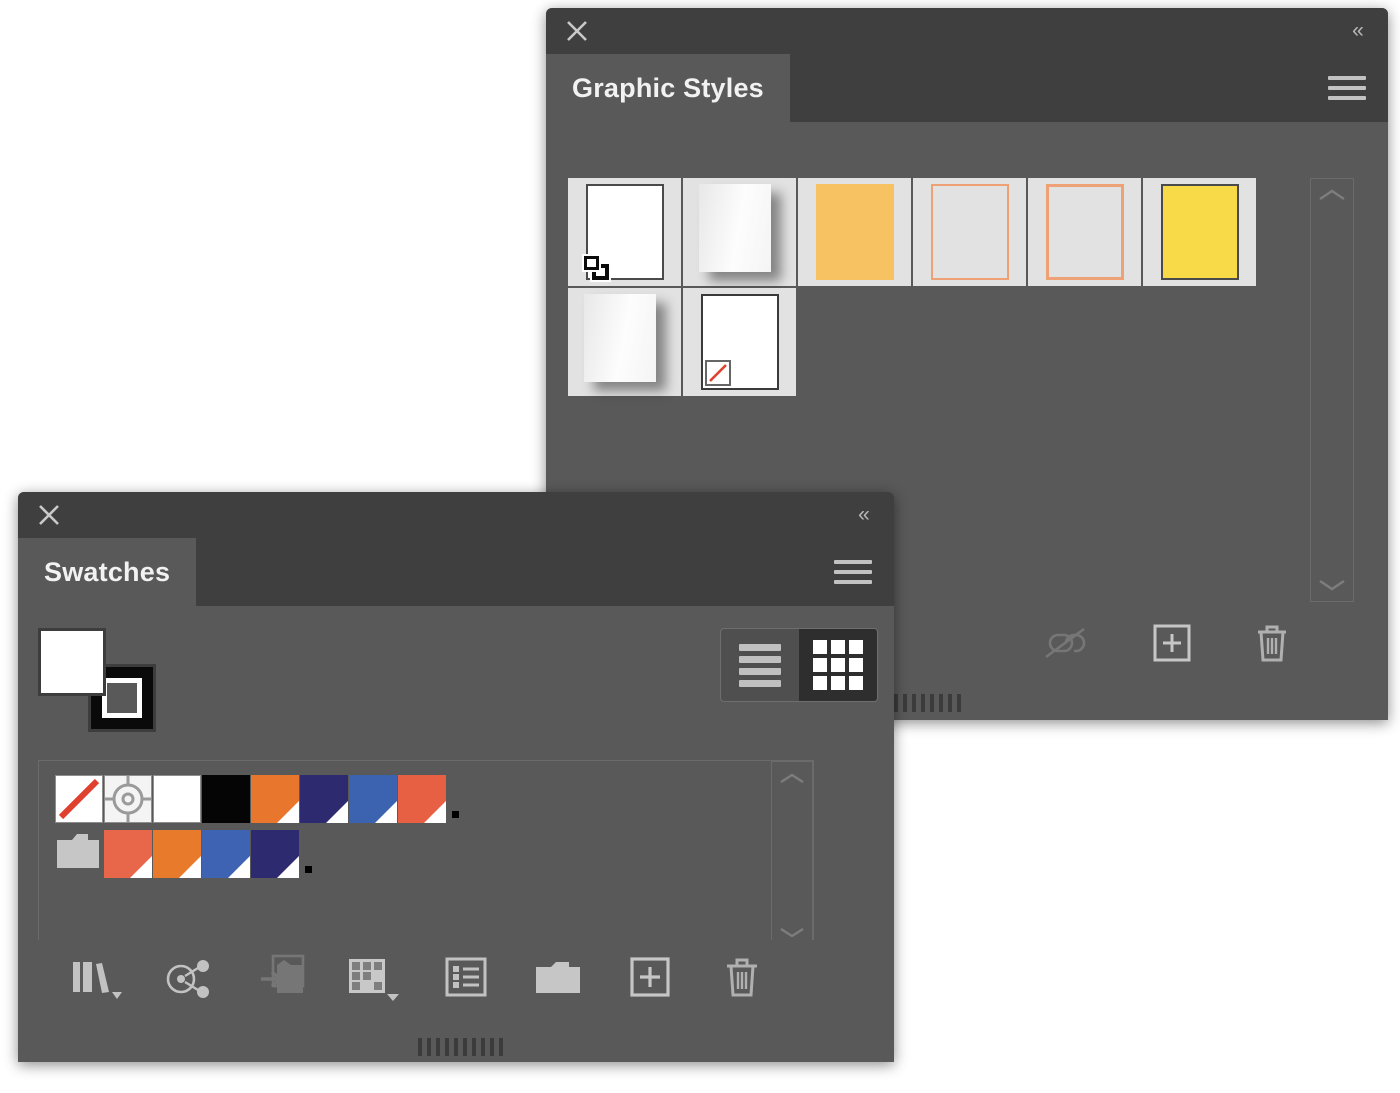 Image resolution: width=1400 pixels, height=1093 pixels. I want to click on grid-view-button, so click(838, 665).